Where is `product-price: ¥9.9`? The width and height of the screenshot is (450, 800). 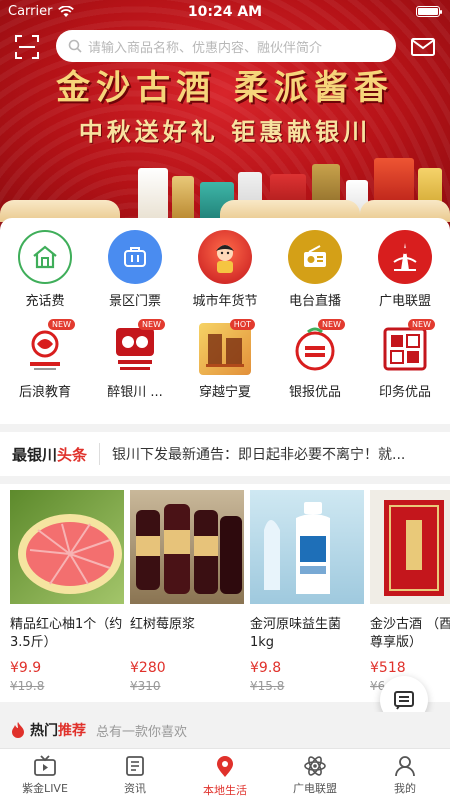 product-price: ¥9.9 is located at coordinates (26, 668).